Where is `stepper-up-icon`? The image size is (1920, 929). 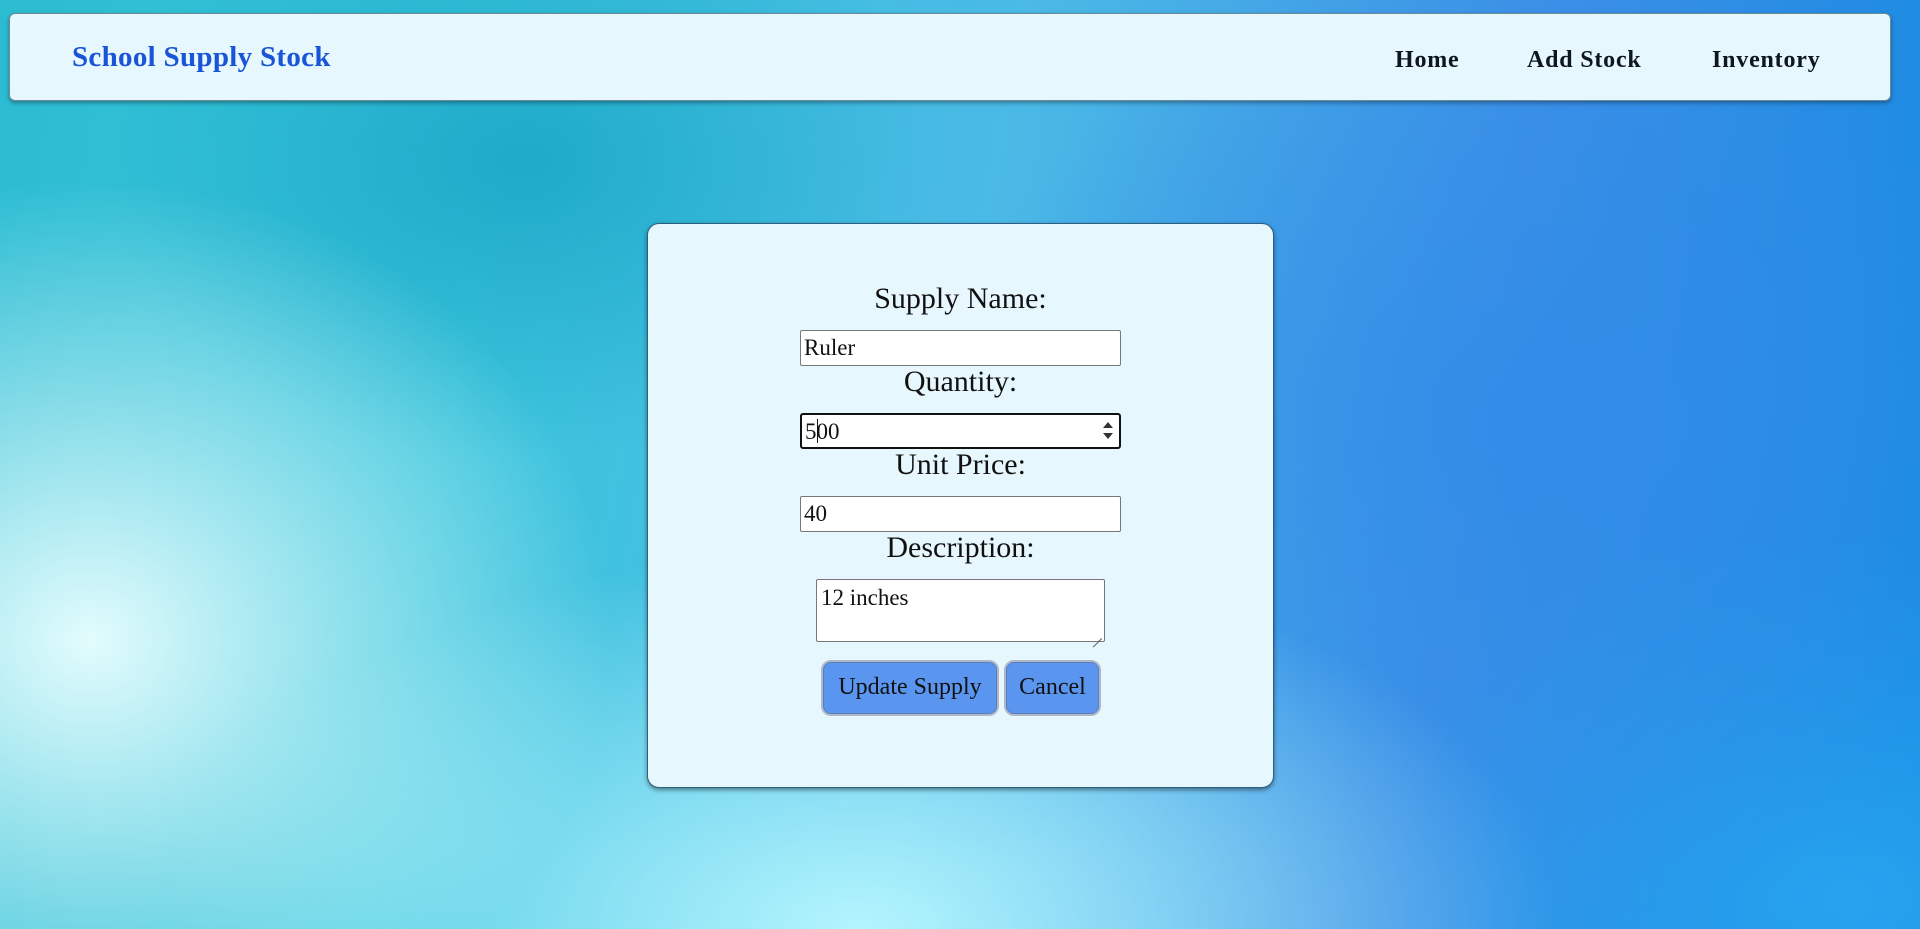
stepper-up-icon is located at coordinates (1108, 425).